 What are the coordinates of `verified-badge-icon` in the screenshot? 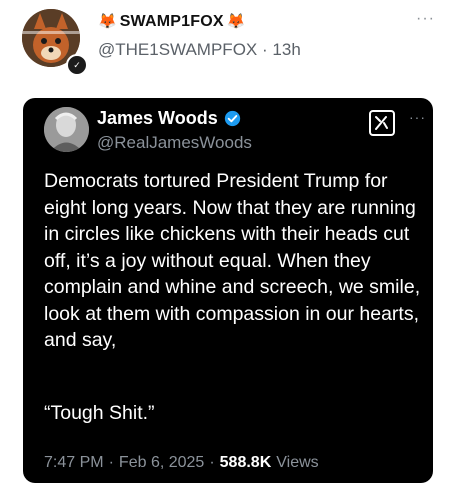 It's located at (232, 118).